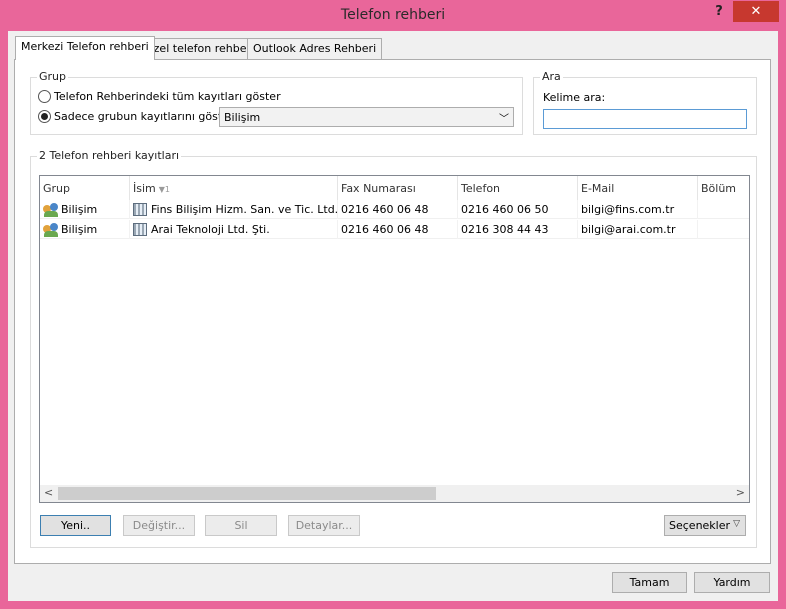 The height and width of the screenshot is (609, 786). I want to click on cell-isim: Arai Teknoloji Ltd. Şti., so click(234, 229).